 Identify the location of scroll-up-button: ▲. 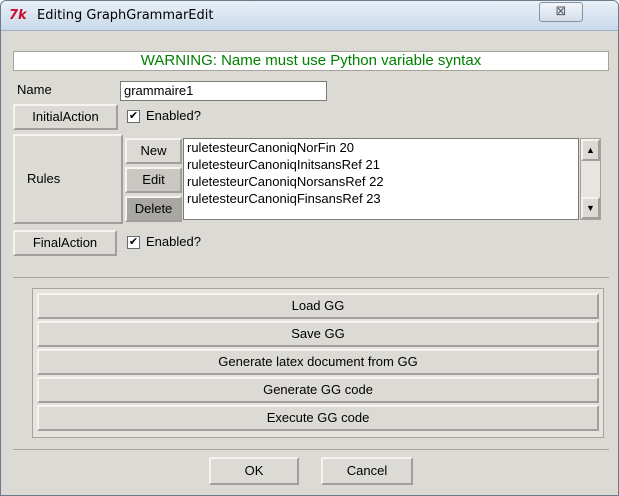
(590, 150).